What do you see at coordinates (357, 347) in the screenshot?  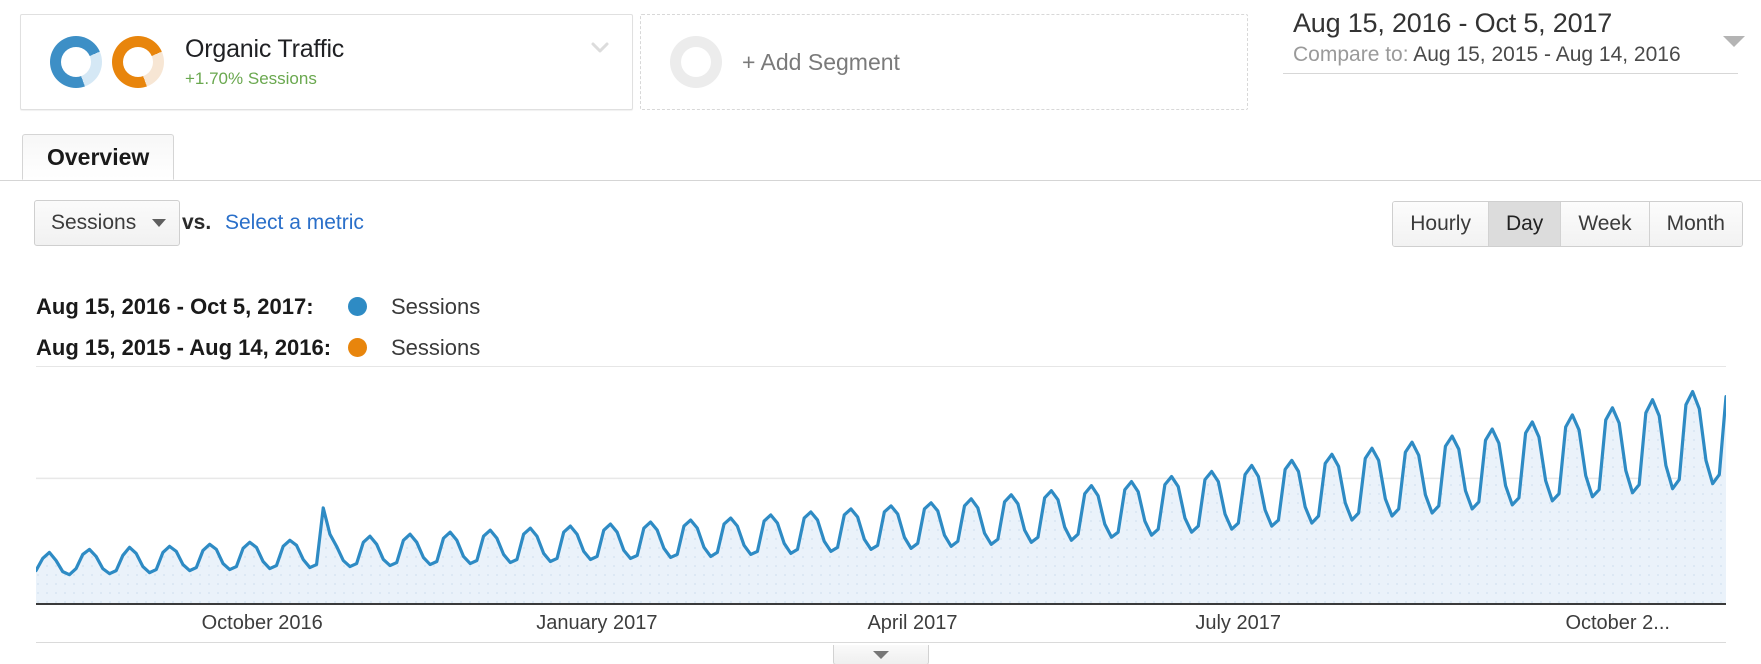 I see `legend-dot-compare` at bounding box center [357, 347].